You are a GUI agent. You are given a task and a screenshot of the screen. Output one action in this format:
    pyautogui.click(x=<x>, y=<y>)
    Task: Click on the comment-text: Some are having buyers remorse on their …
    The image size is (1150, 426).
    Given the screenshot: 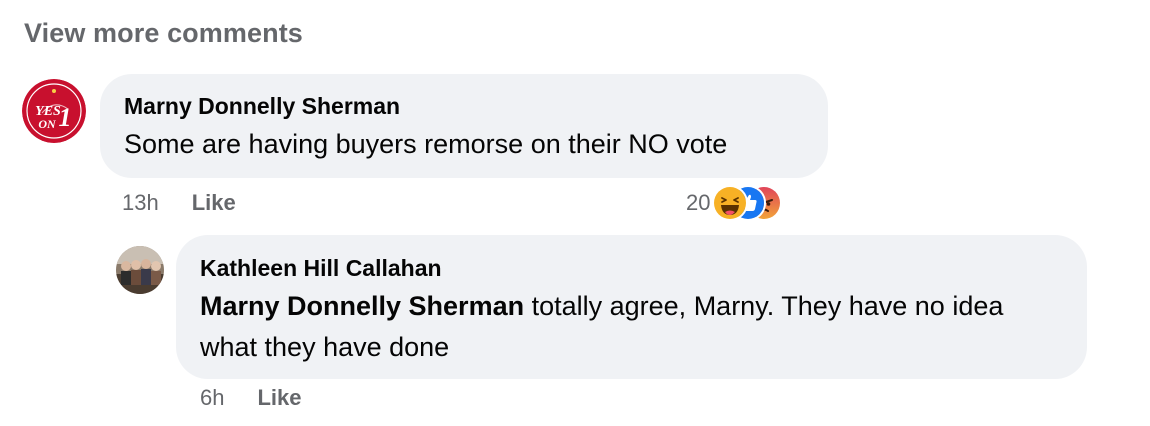 What is the action you would take?
    pyautogui.click(x=426, y=144)
    